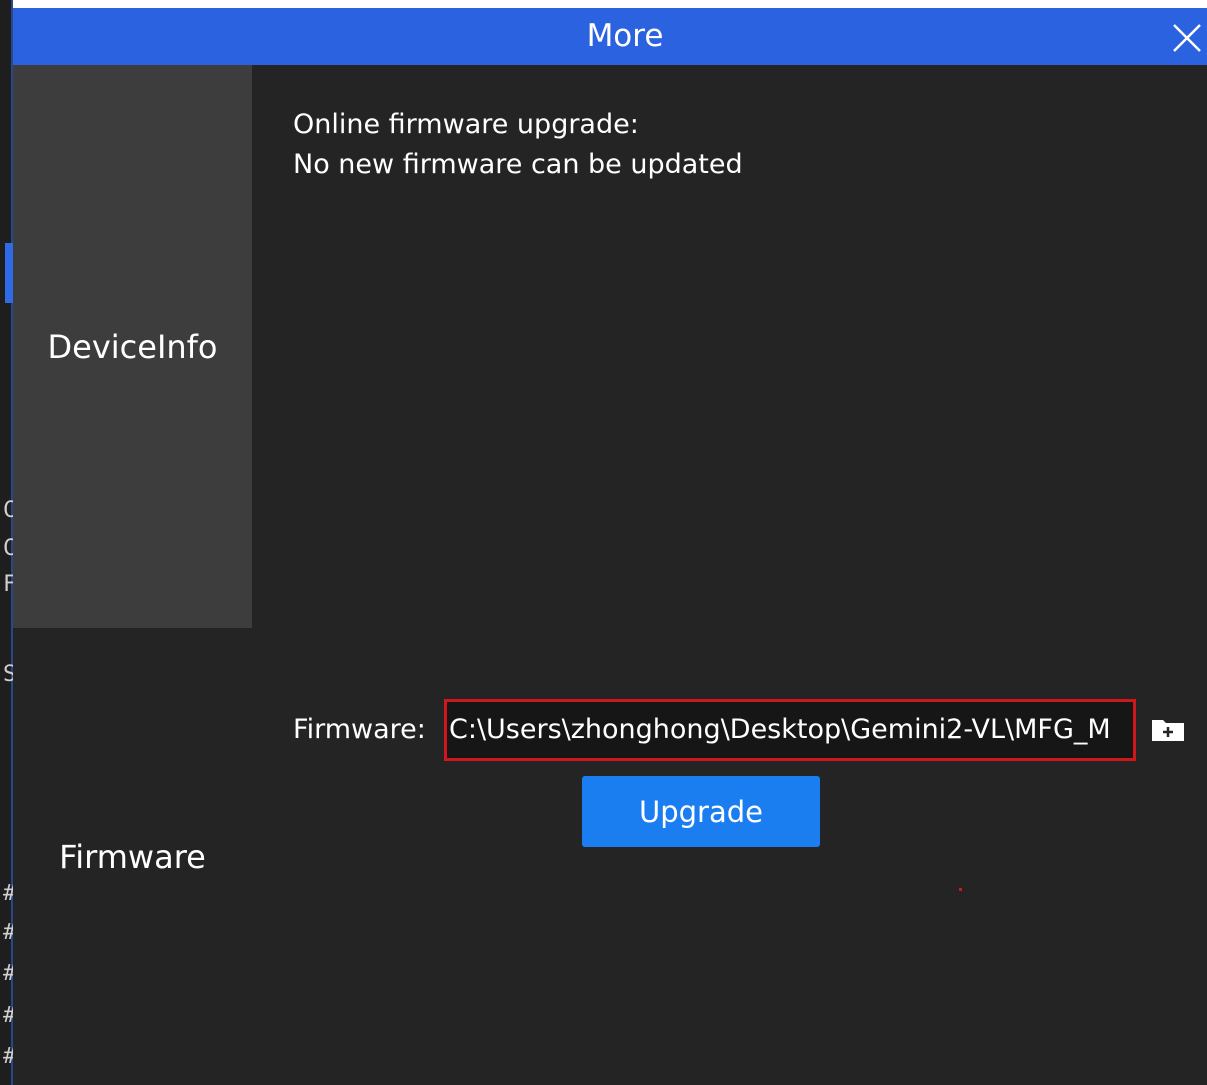 This screenshot has height=1085, width=1207. I want to click on background-window: C C F S # # # # #, so click(6, 542).